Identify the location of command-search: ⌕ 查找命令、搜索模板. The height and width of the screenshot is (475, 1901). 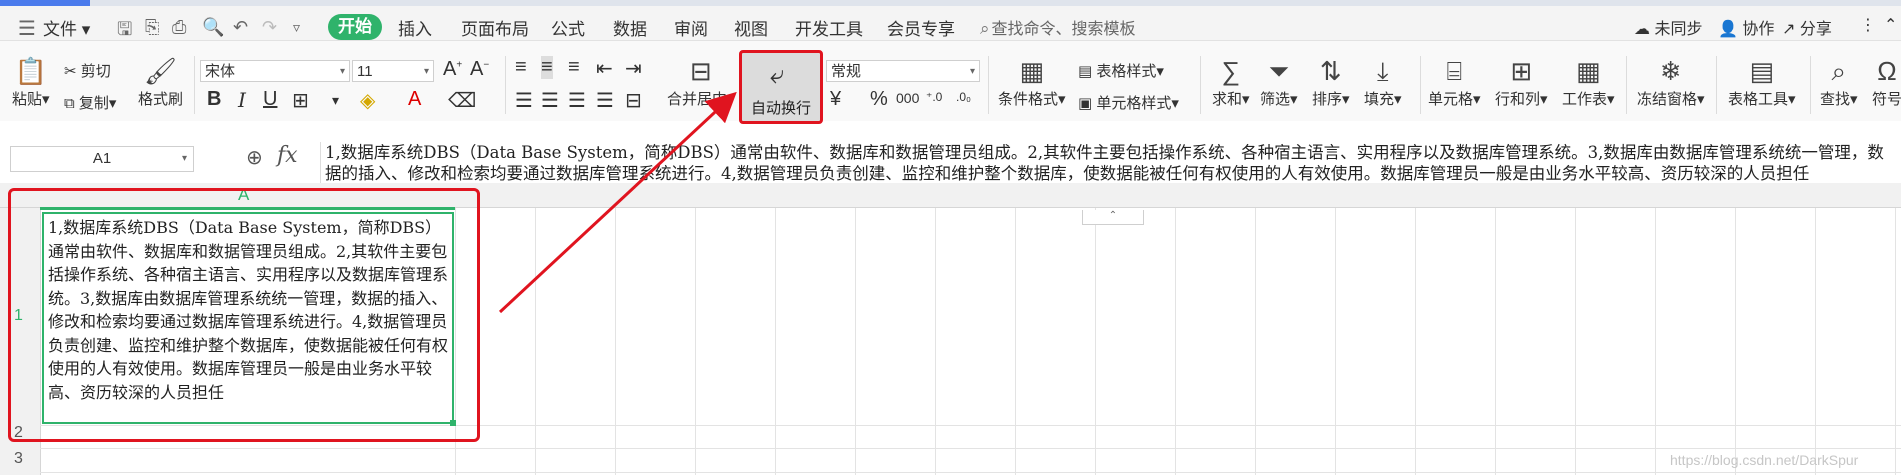
(1058, 27).